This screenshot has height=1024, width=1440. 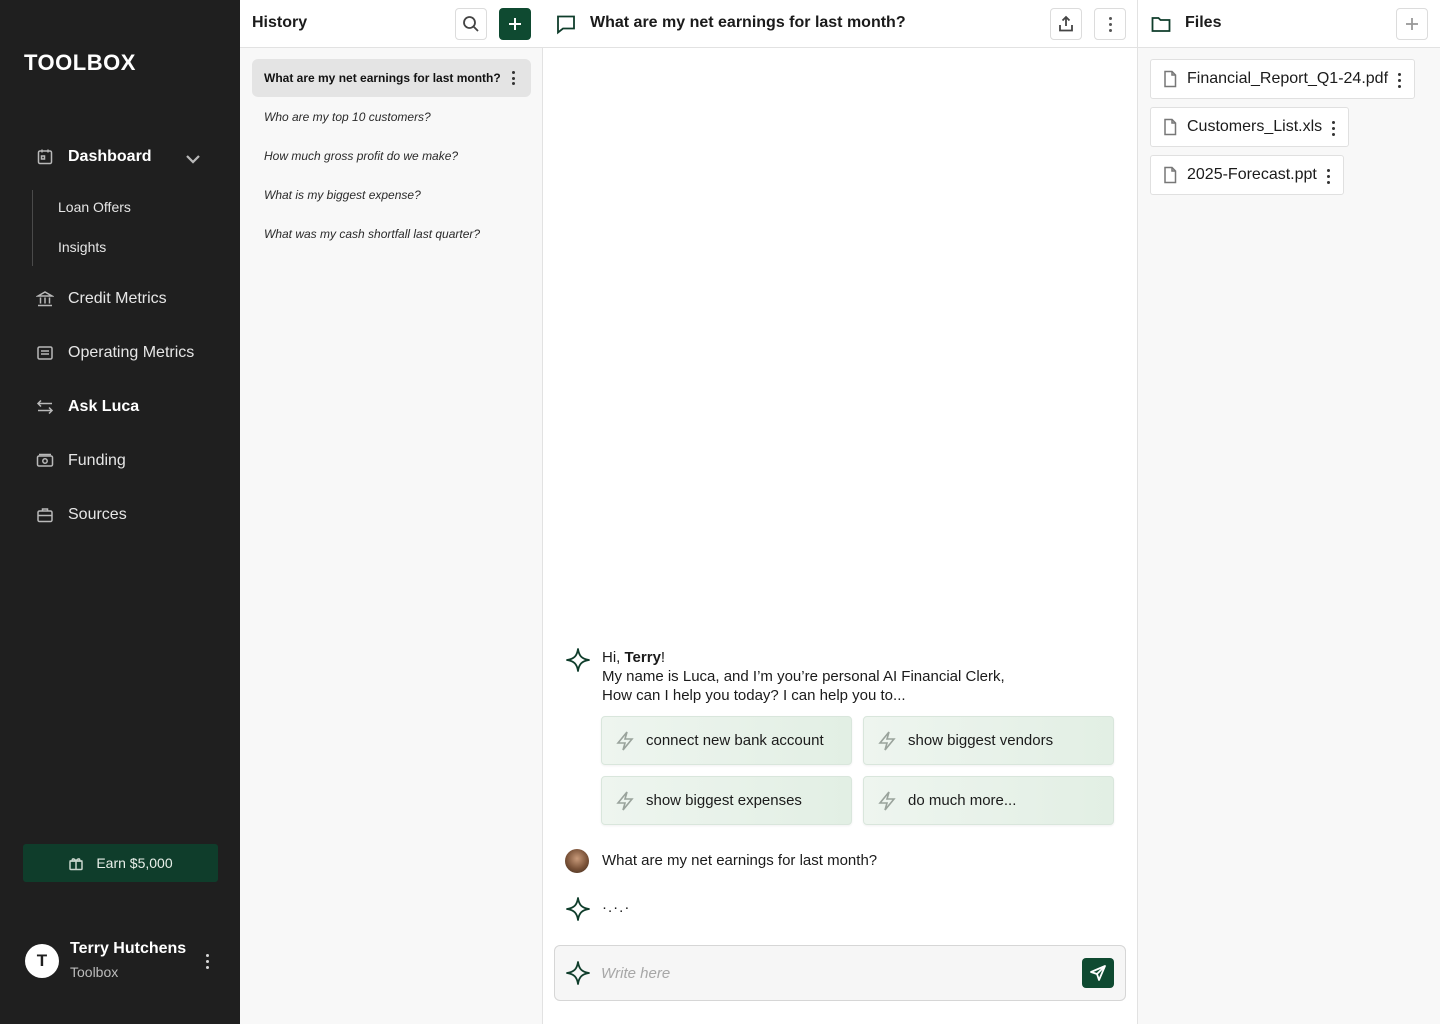 What do you see at coordinates (613, 657) in the screenshot?
I see `greeting-hi: Hi,` at bounding box center [613, 657].